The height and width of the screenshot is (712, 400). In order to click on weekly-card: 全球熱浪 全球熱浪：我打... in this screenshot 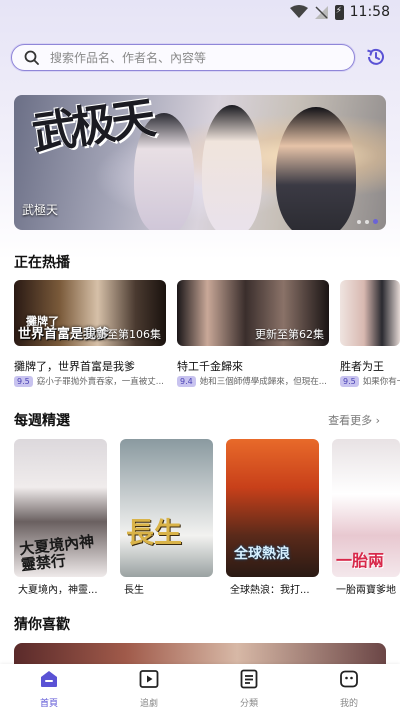, I will do `click(272, 517)`.